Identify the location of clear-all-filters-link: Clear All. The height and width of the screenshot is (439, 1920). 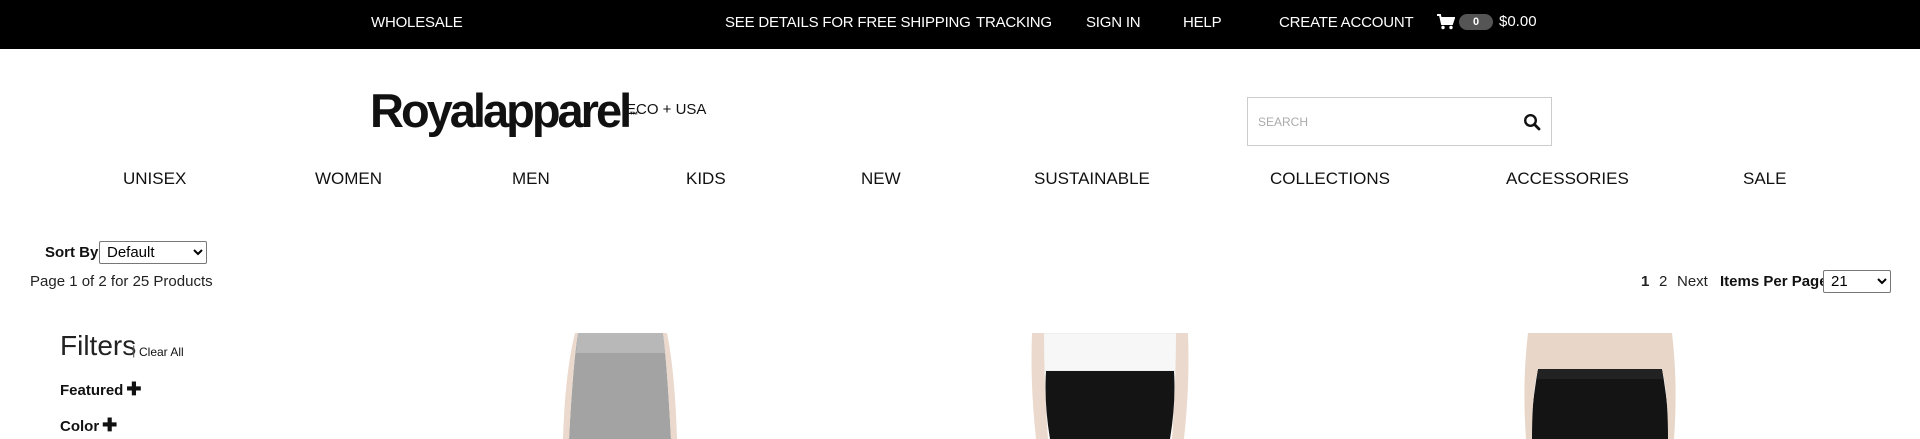
(161, 352).